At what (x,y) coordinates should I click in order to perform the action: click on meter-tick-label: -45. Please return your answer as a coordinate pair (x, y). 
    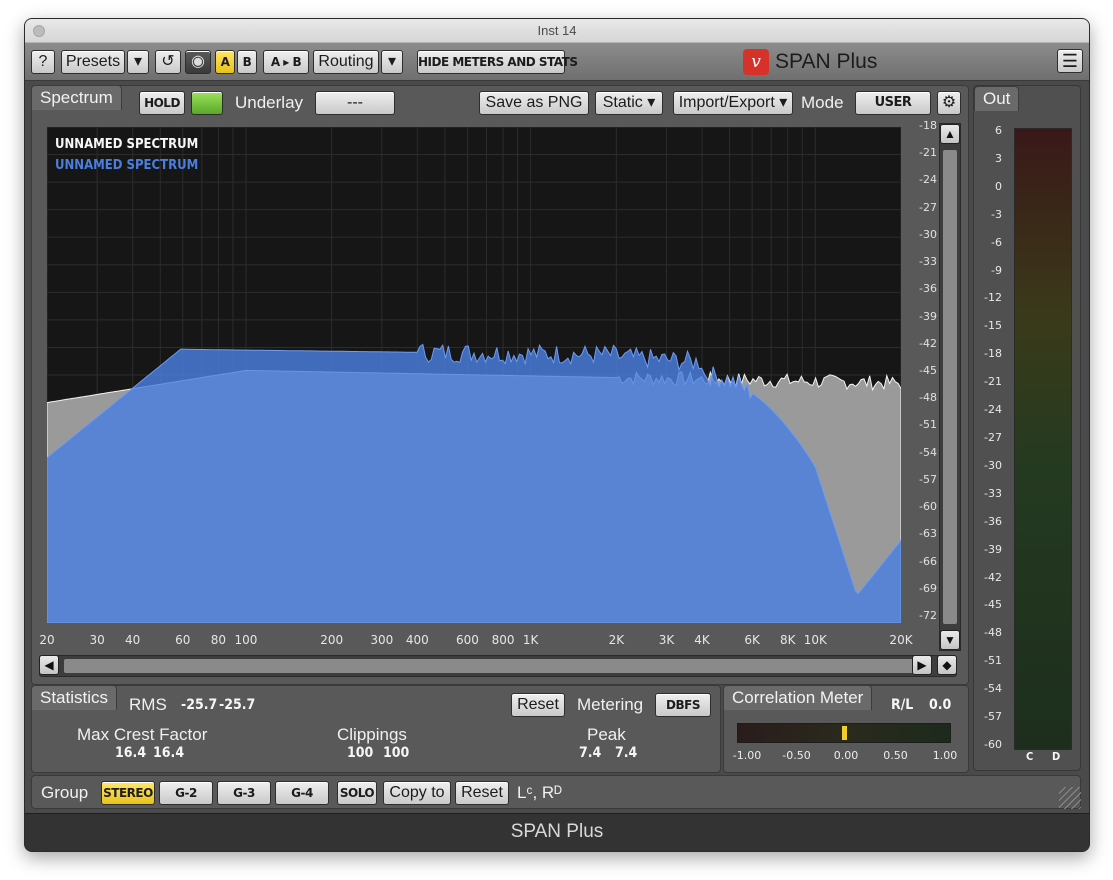
    Looking at the image, I should click on (993, 605).